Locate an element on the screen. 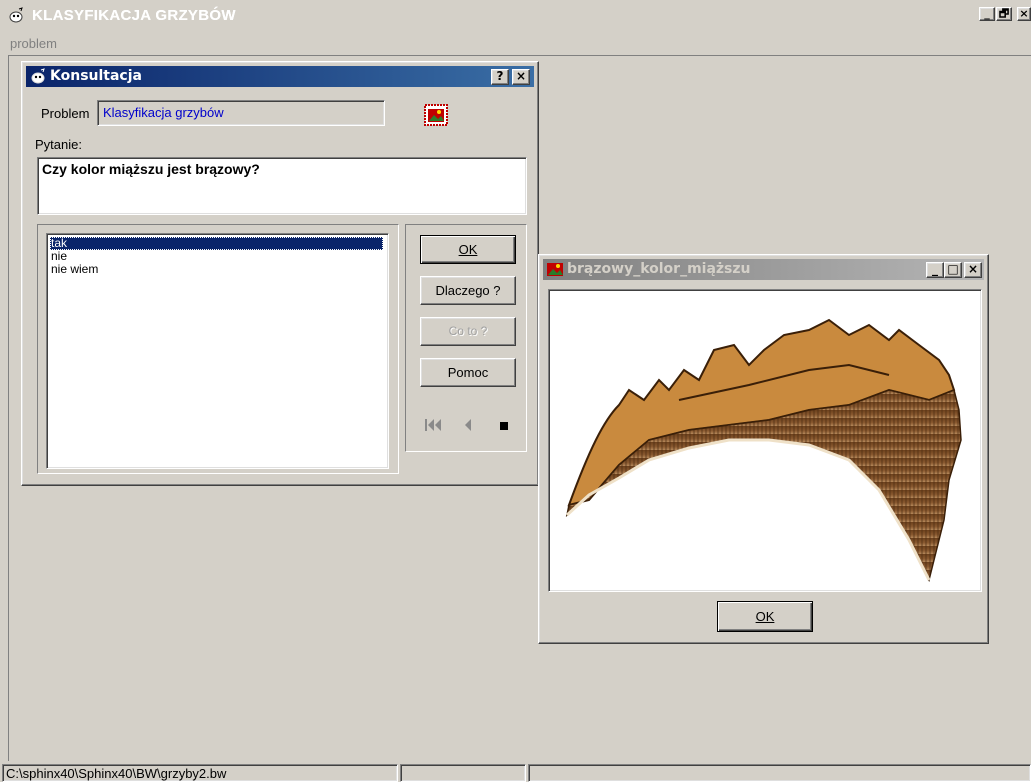 This screenshot has width=1031, height=782. problem-value: Klasyfikacja grzybów is located at coordinates (163, 112).